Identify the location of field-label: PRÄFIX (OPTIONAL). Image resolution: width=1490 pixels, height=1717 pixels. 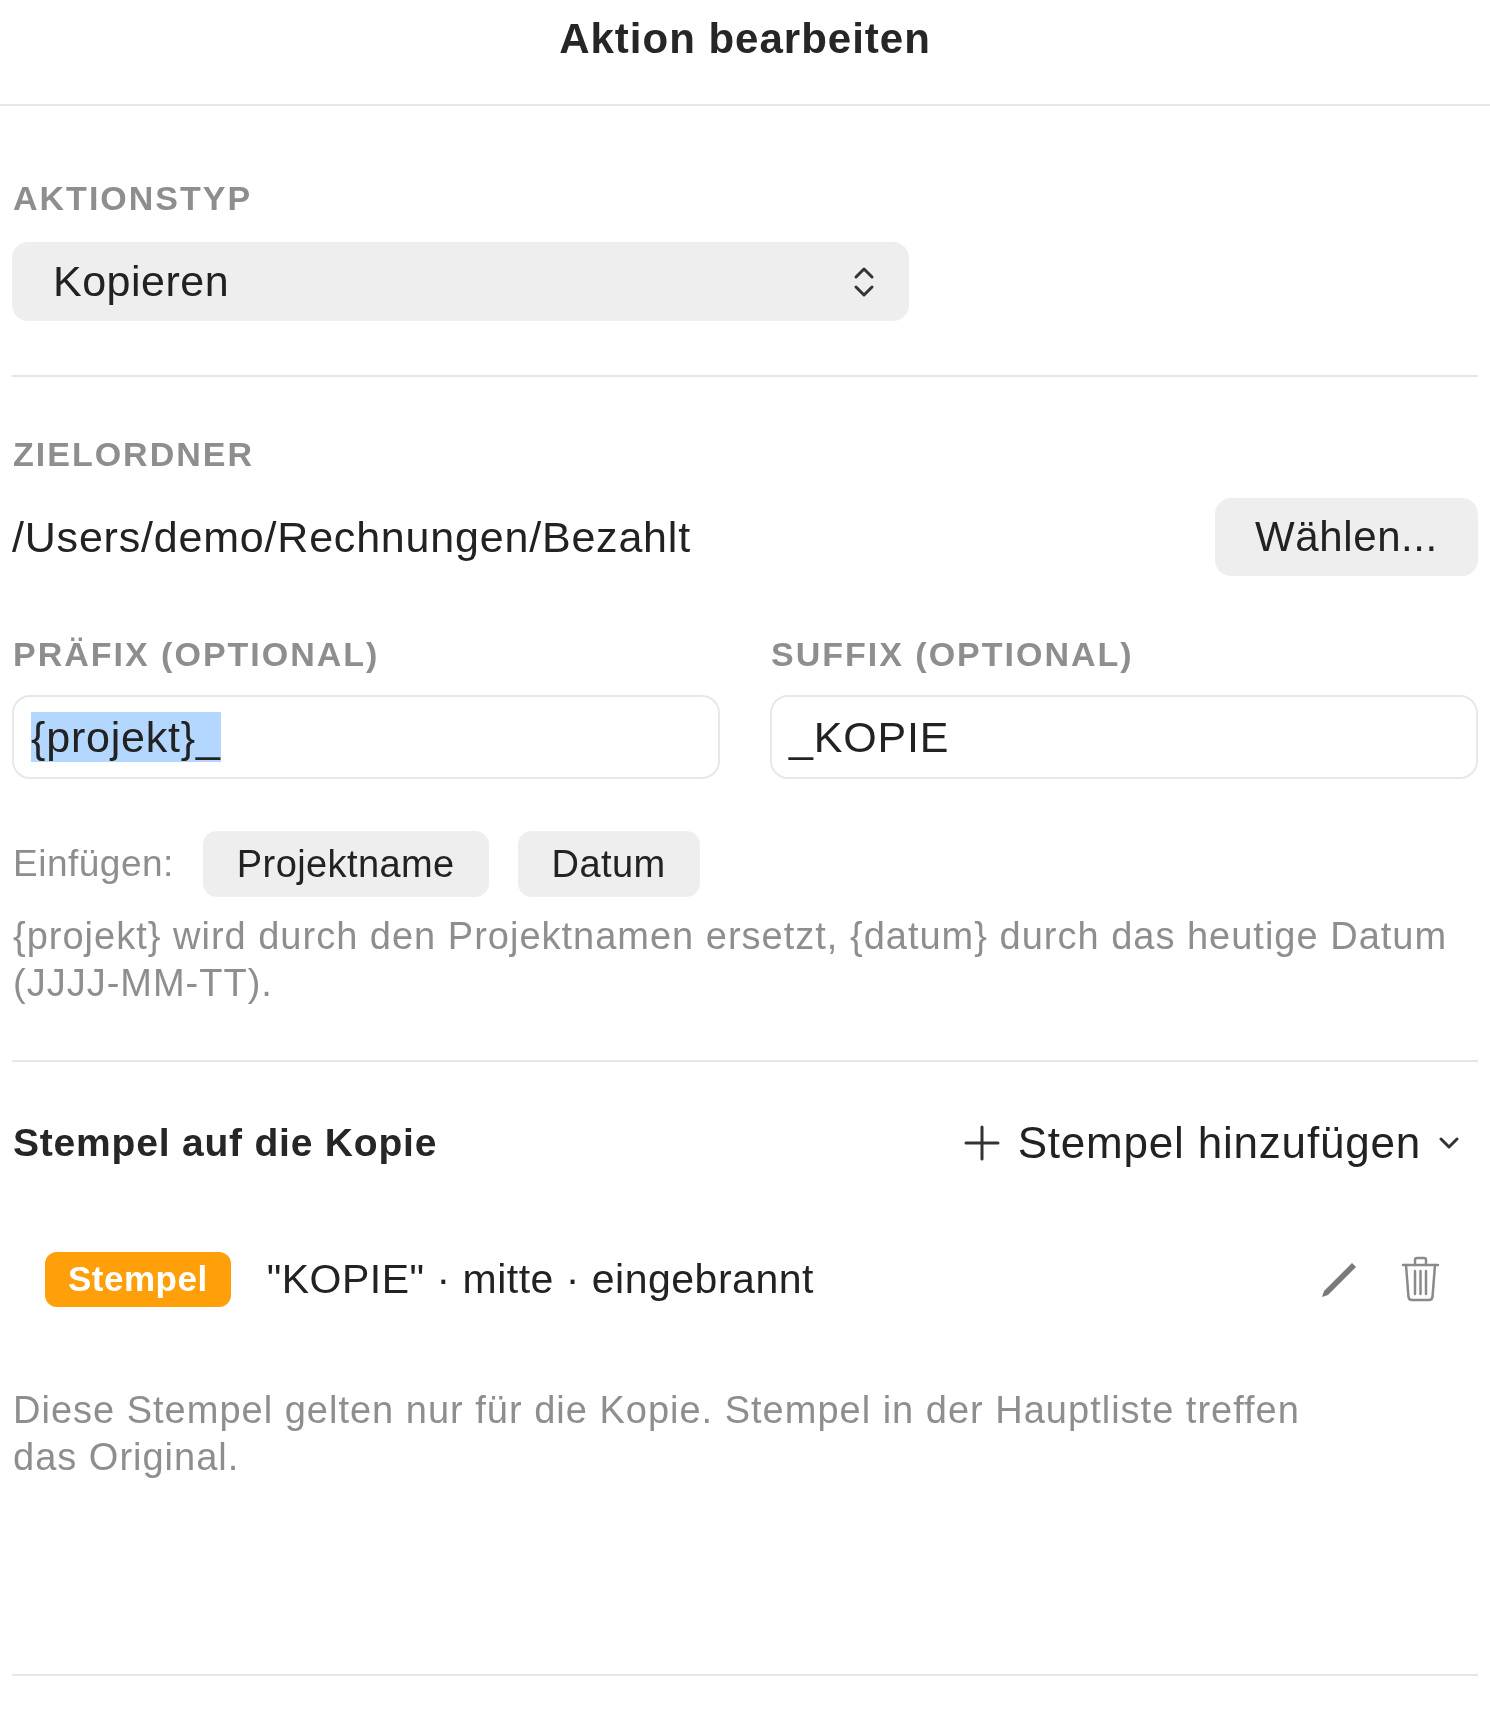
(196, 654).